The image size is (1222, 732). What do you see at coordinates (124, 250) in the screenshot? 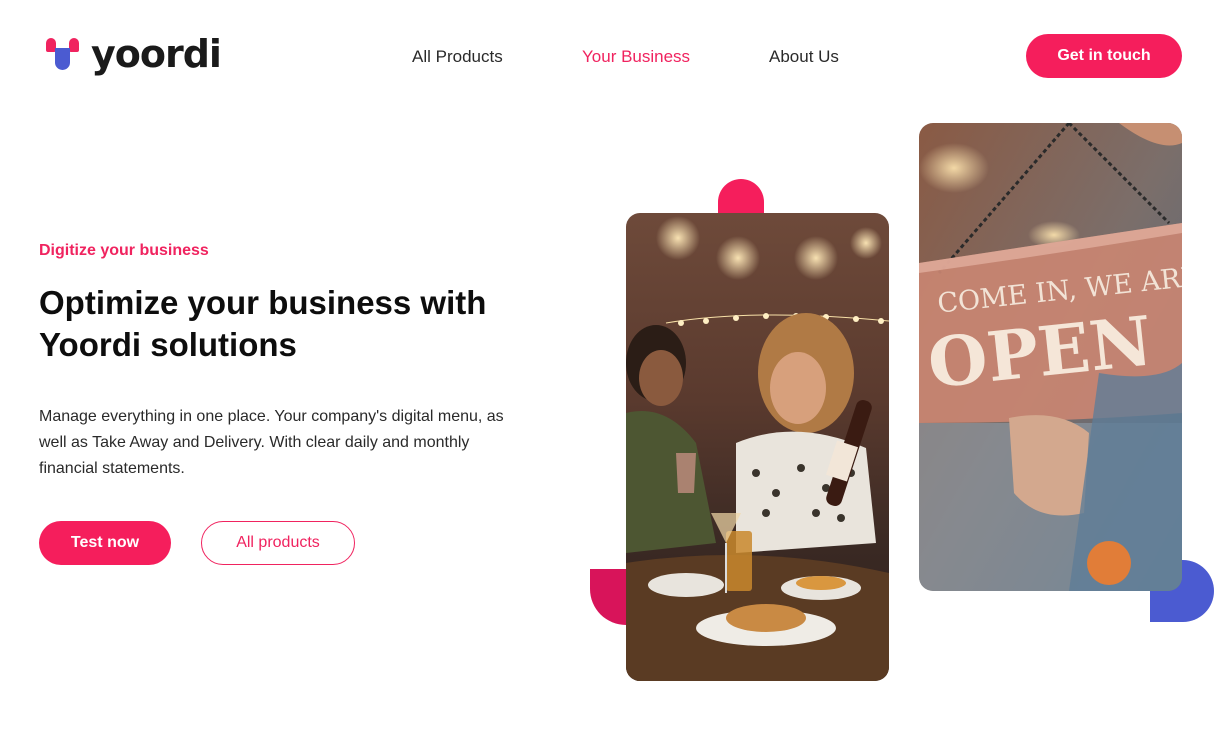
I see `hero-eyebrow: Digitize your business` at bounding box center [124, 250].